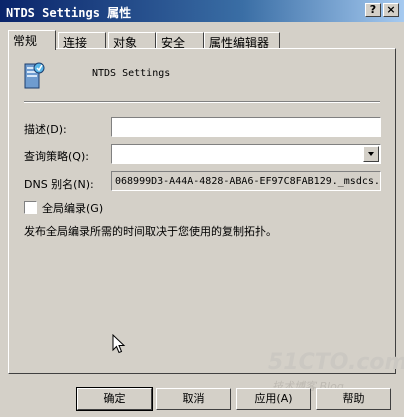 The width and height of the screenshot is (404, 417). What do you see at coordinates (72, 208) in the screenshot?
I see `global-catalog-label: 全局编录(G)` at bounding box center [72, 208].